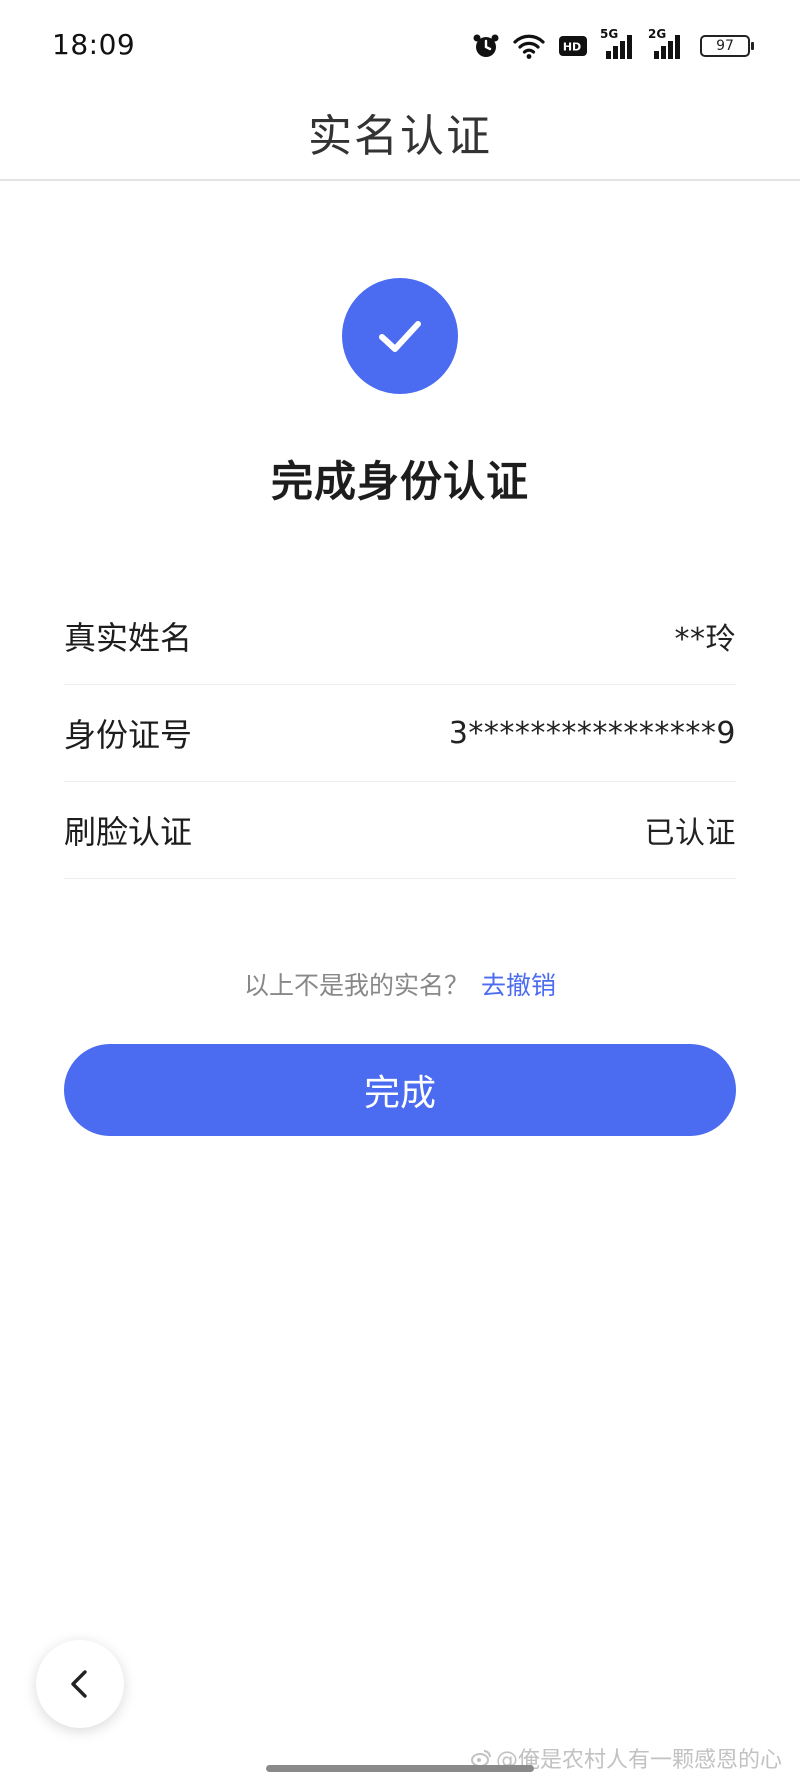 The height and width of the screenshot is (1787, 800). I want to click on hd-label: HD, so click(572, 47).